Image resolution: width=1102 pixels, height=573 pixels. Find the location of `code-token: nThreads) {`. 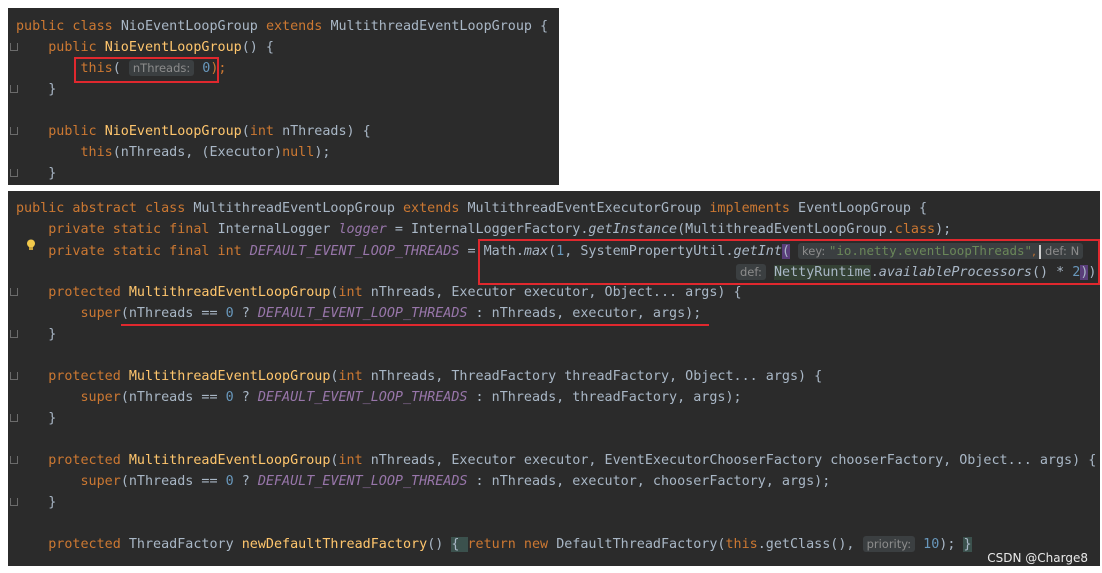

code-token: nThreads) { is located at coordinates (326, 131).